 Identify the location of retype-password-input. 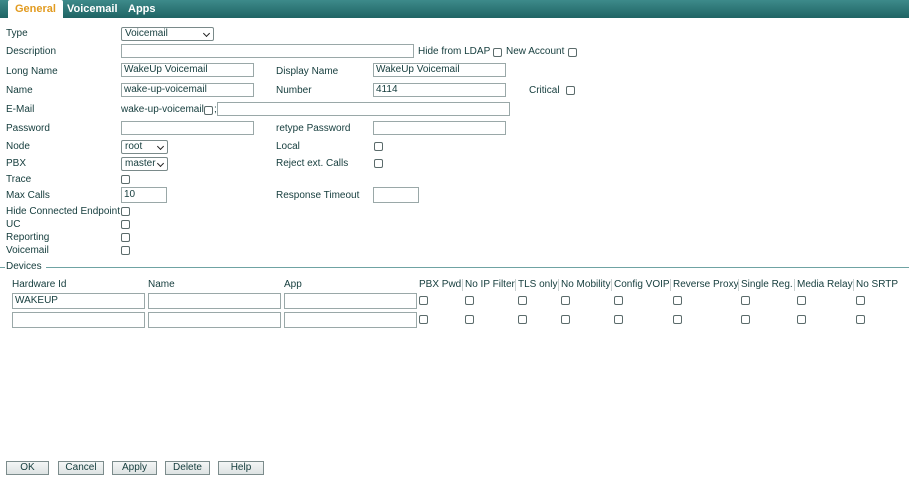
(439, 128).